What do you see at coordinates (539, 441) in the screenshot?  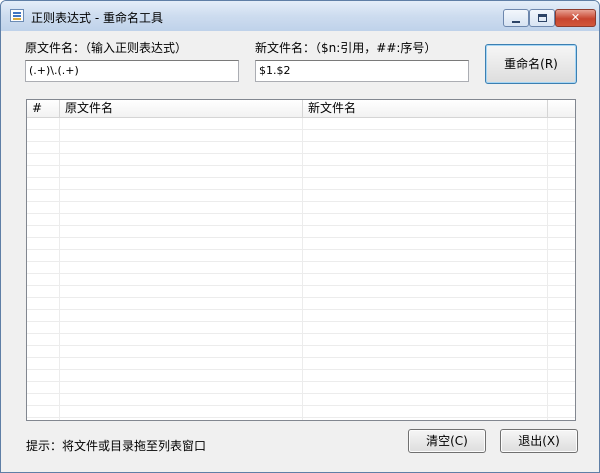 I see `exit-button: 退出(X)` at bounding box center [539, 441].